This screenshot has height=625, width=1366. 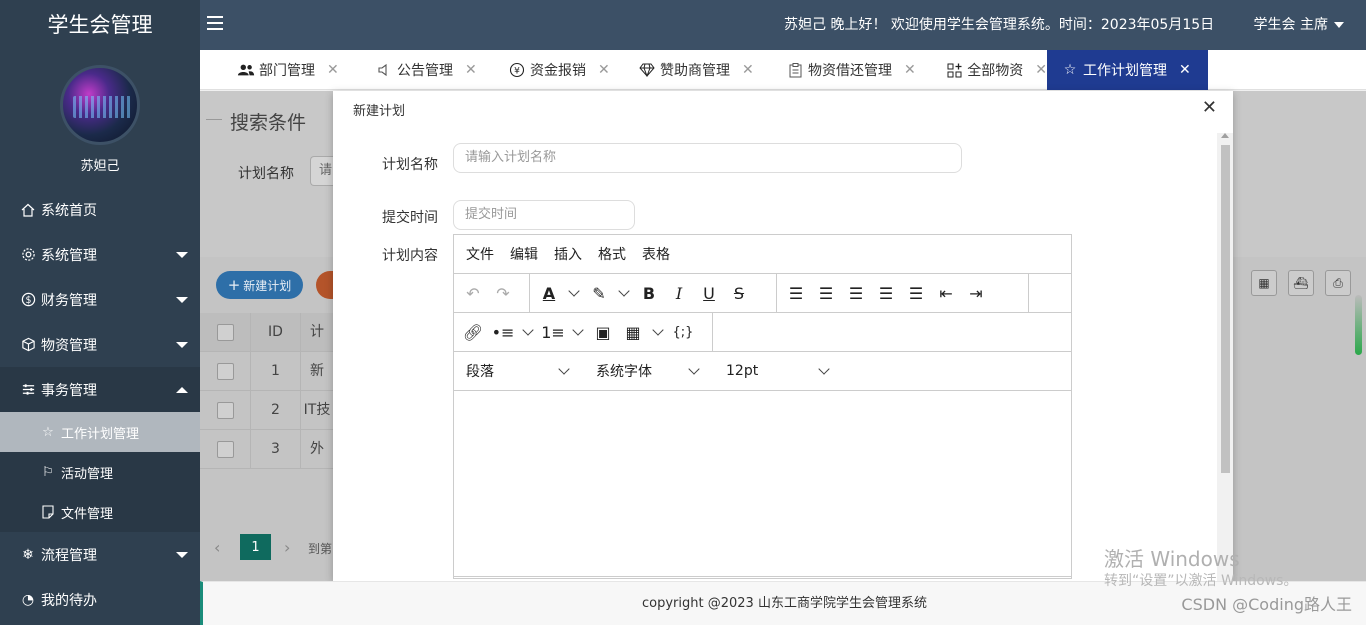 I want to click on tab-department: 部门管理 ✕, so click(x=277, y=70).